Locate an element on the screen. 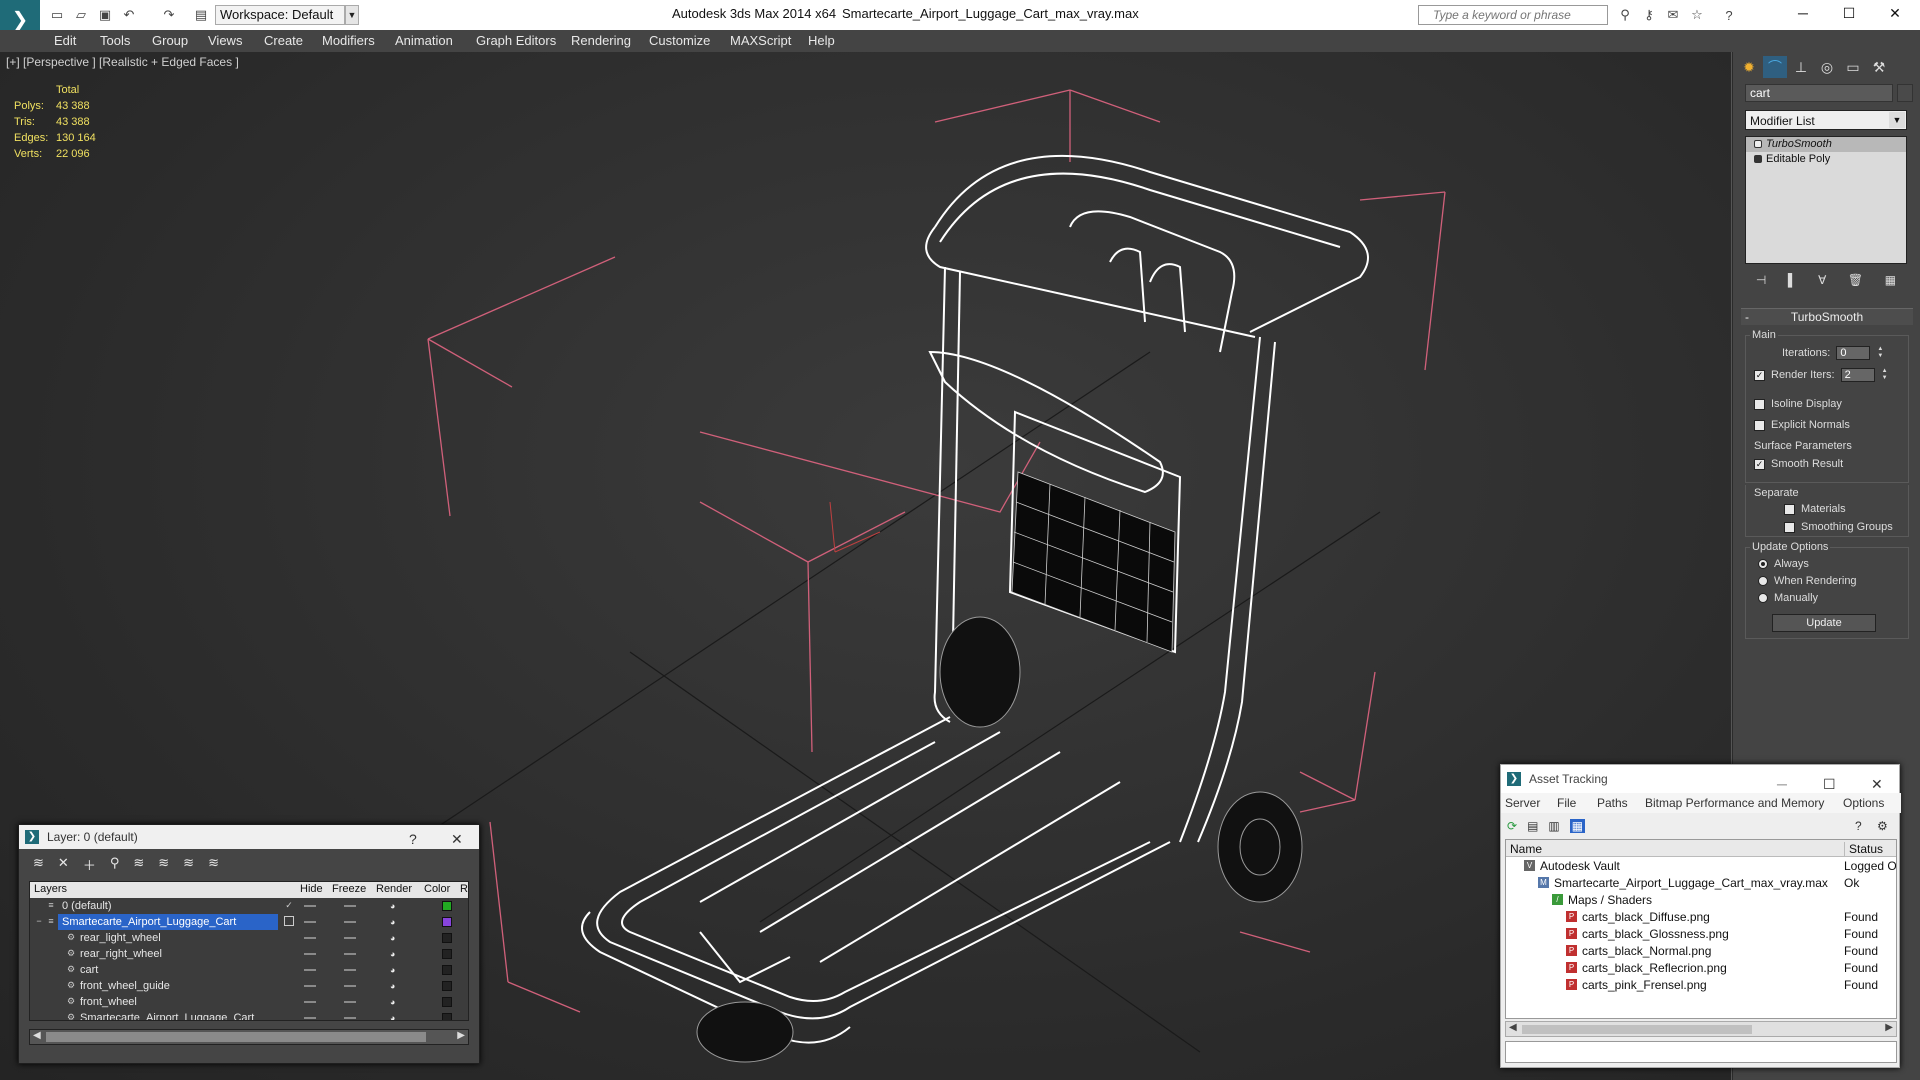 The width and height of the screenshot is (1920, 1080). pin-stack-icon: ⊣ is located at coordinates (1761, 280).